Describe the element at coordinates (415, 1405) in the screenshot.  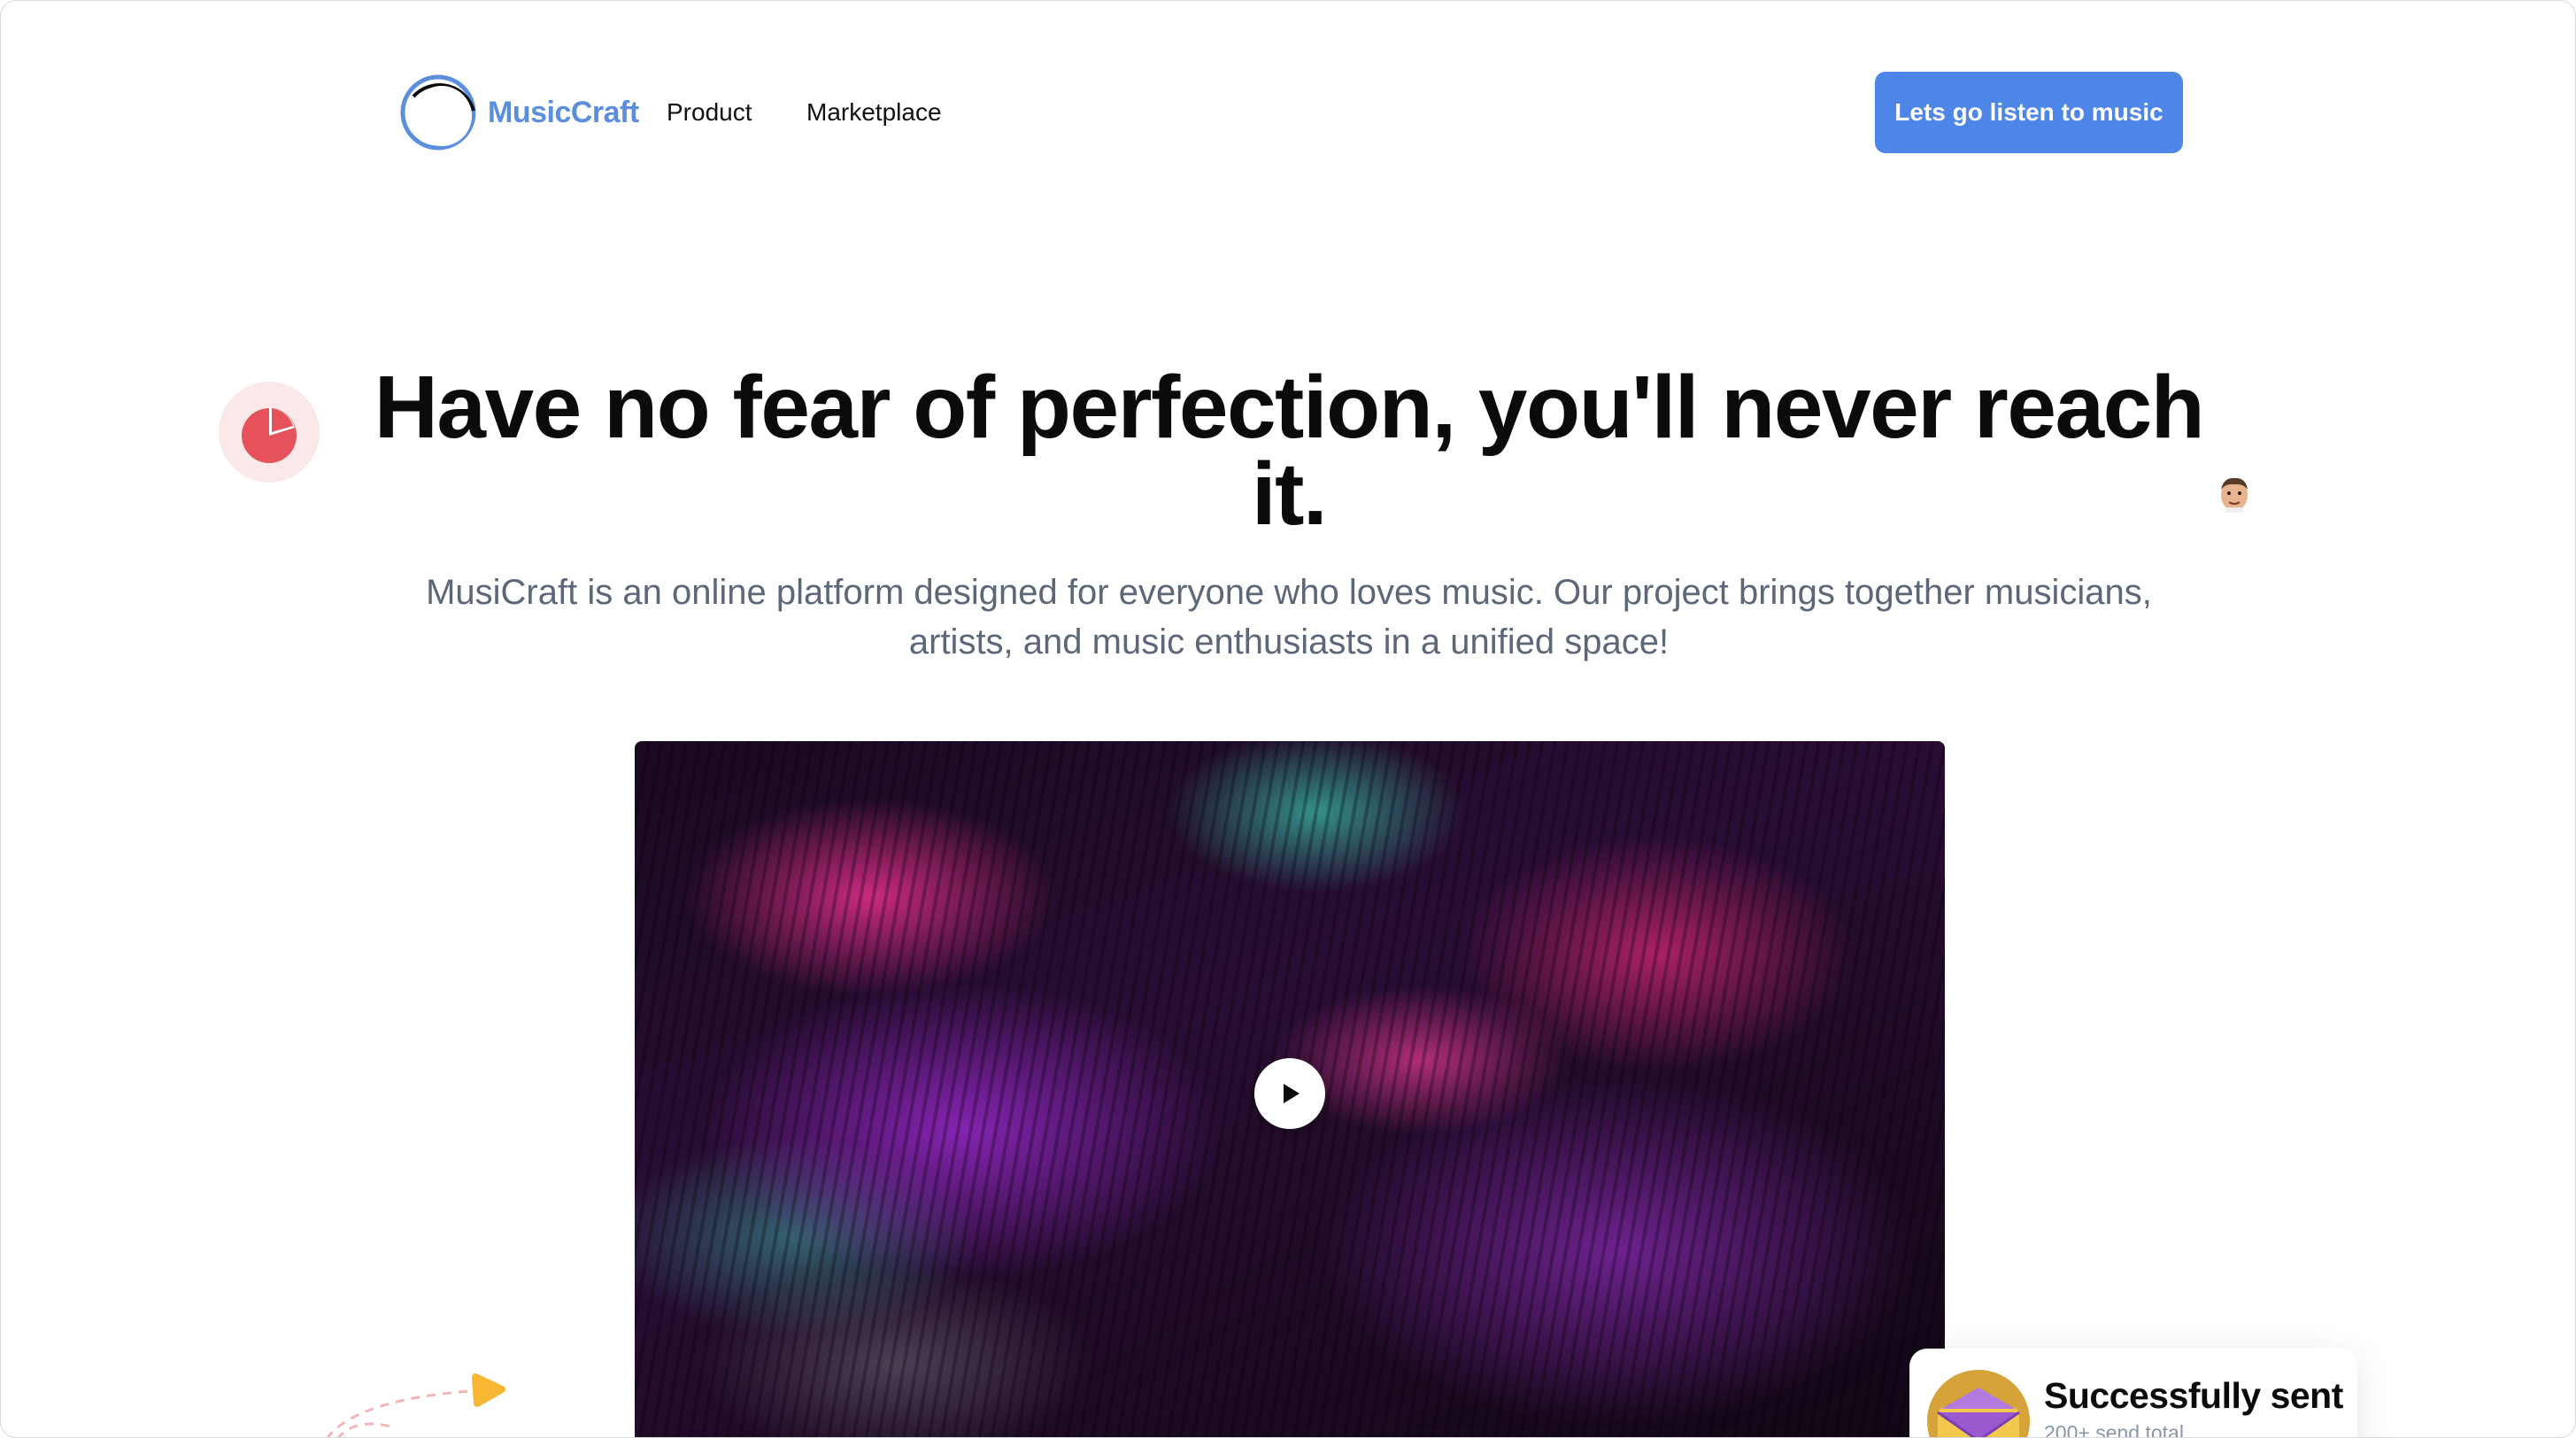
I see `dashed-arrow-icon` at that location.